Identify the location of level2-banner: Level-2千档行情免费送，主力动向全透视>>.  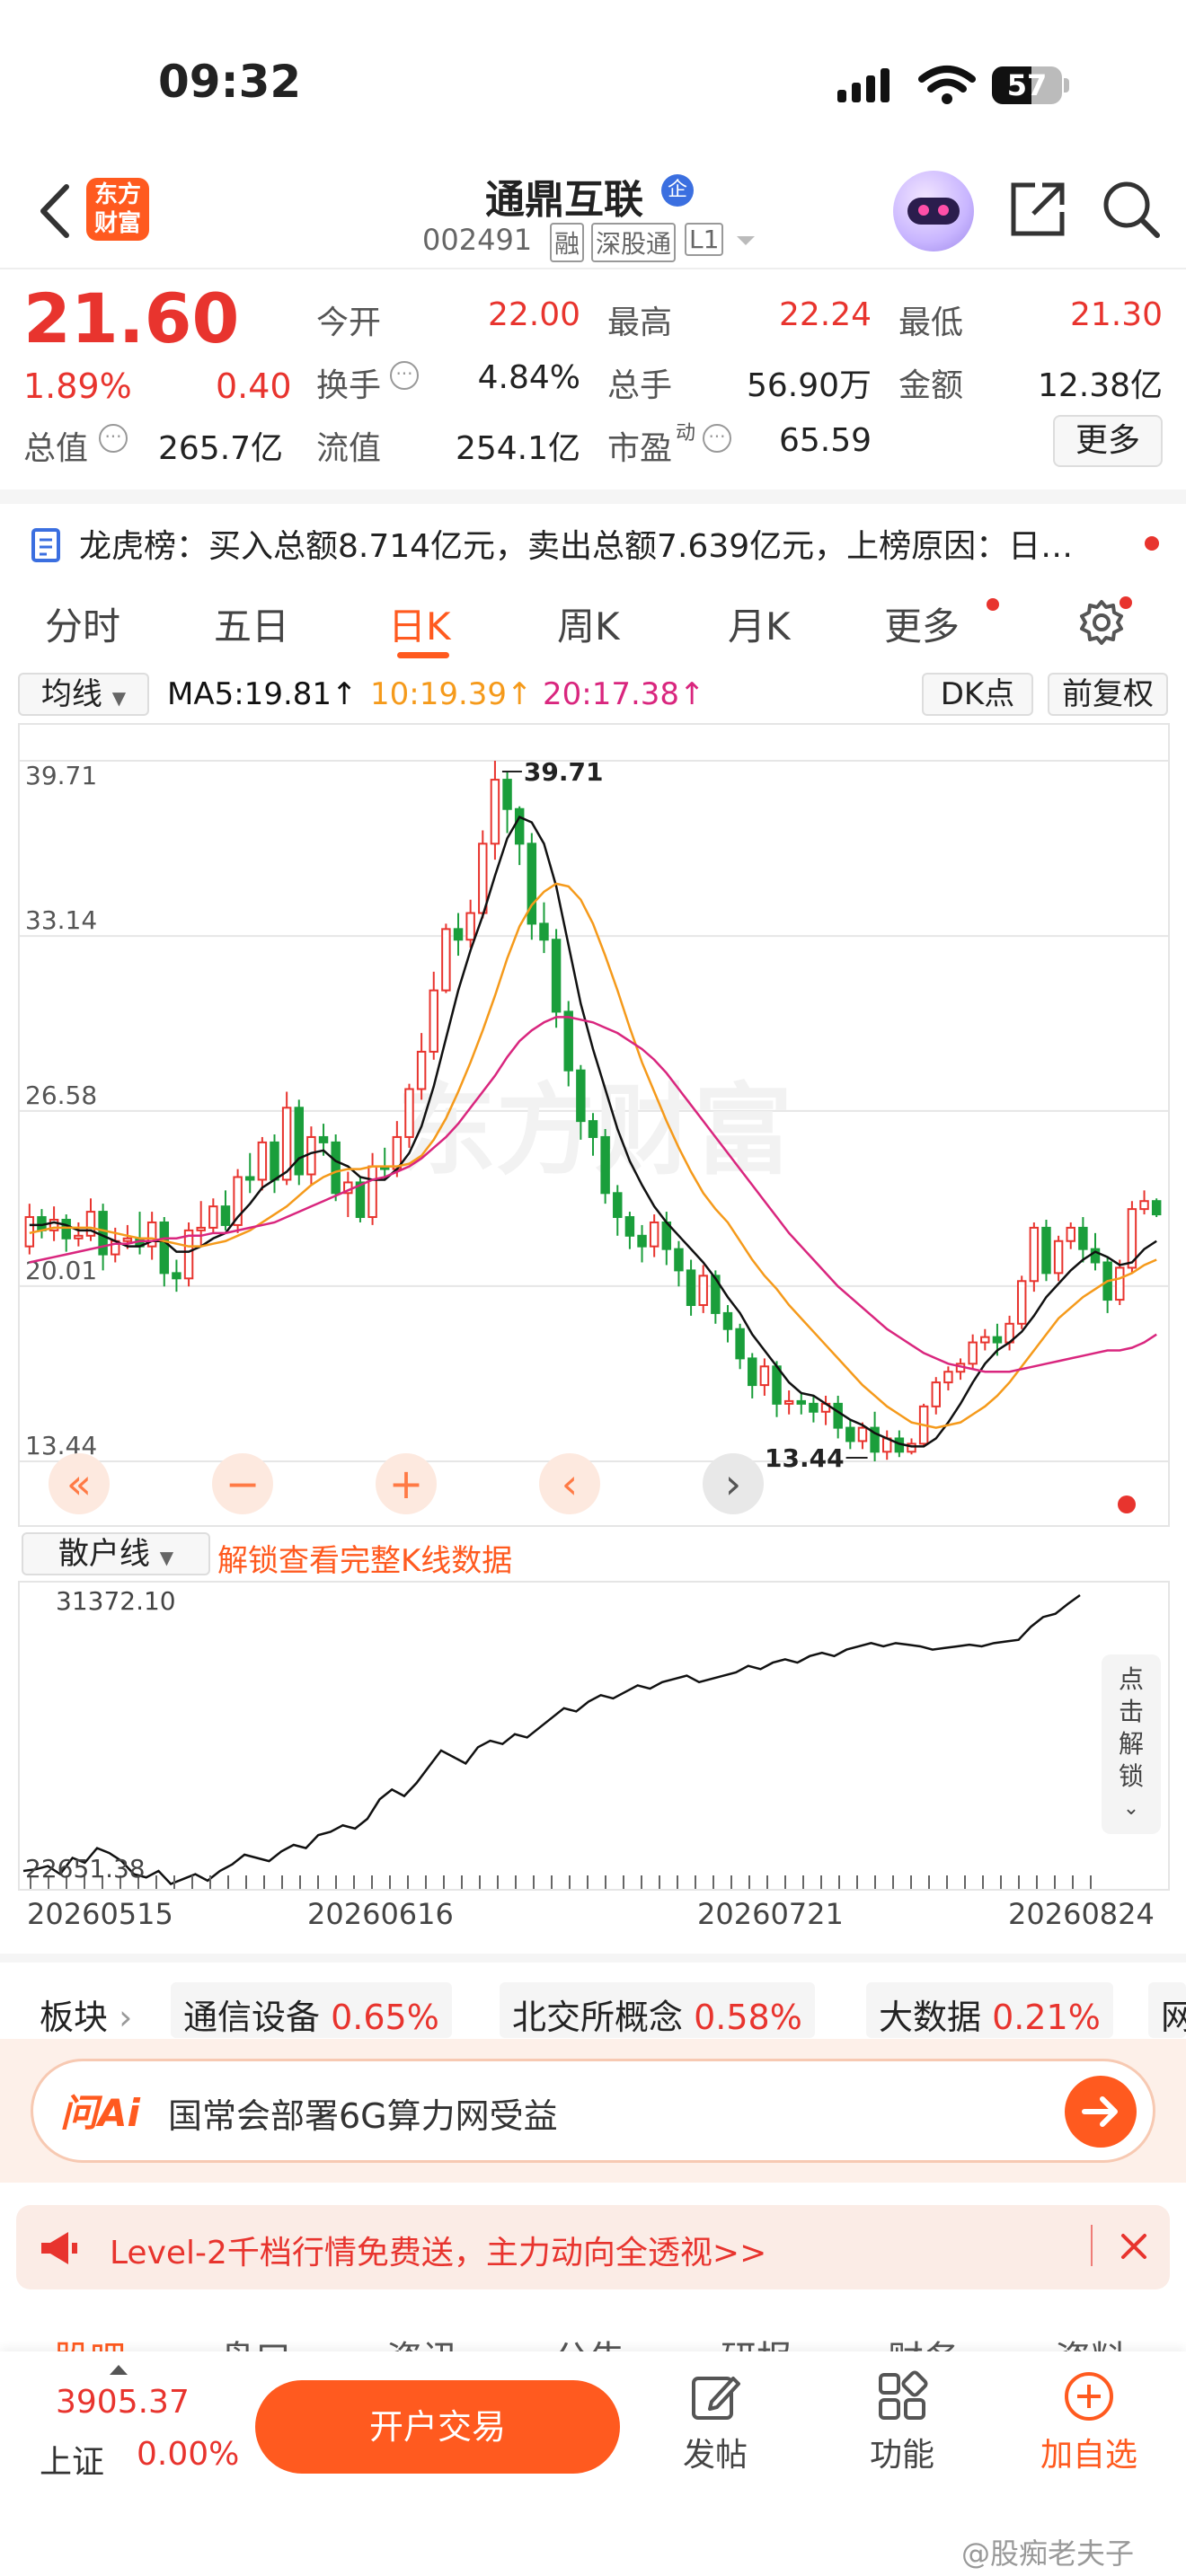
(593, 2247).